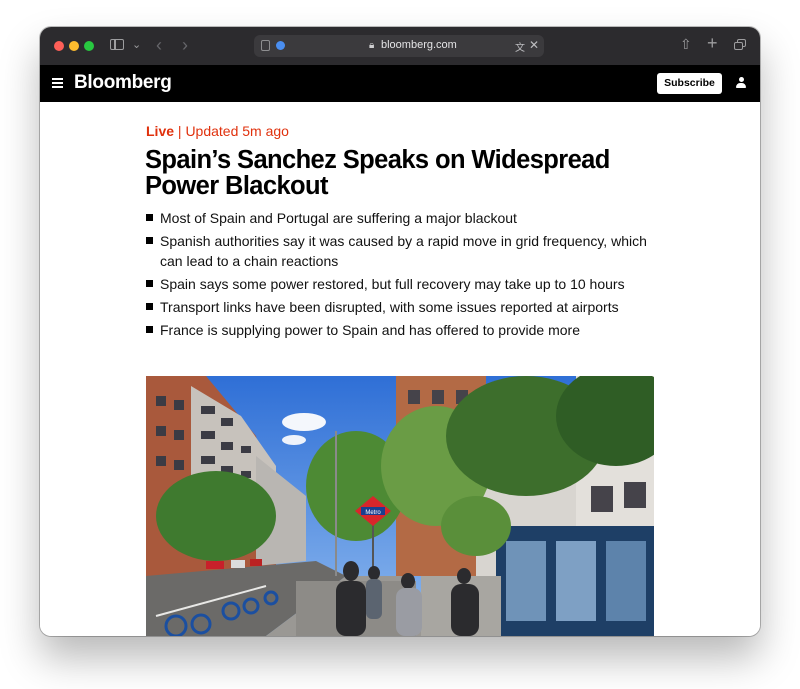  I want to click on close-window-button, so click(59, 46).